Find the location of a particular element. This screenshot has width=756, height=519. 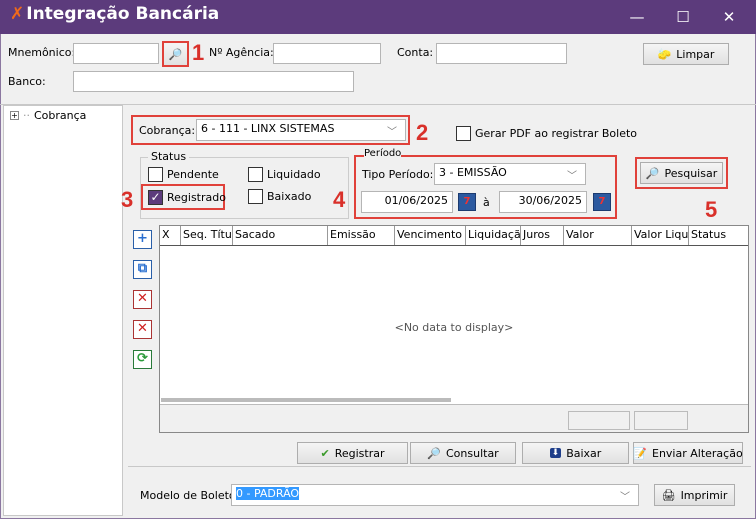

checkmark-icon: ✔ is located at coordinates (325, 453).